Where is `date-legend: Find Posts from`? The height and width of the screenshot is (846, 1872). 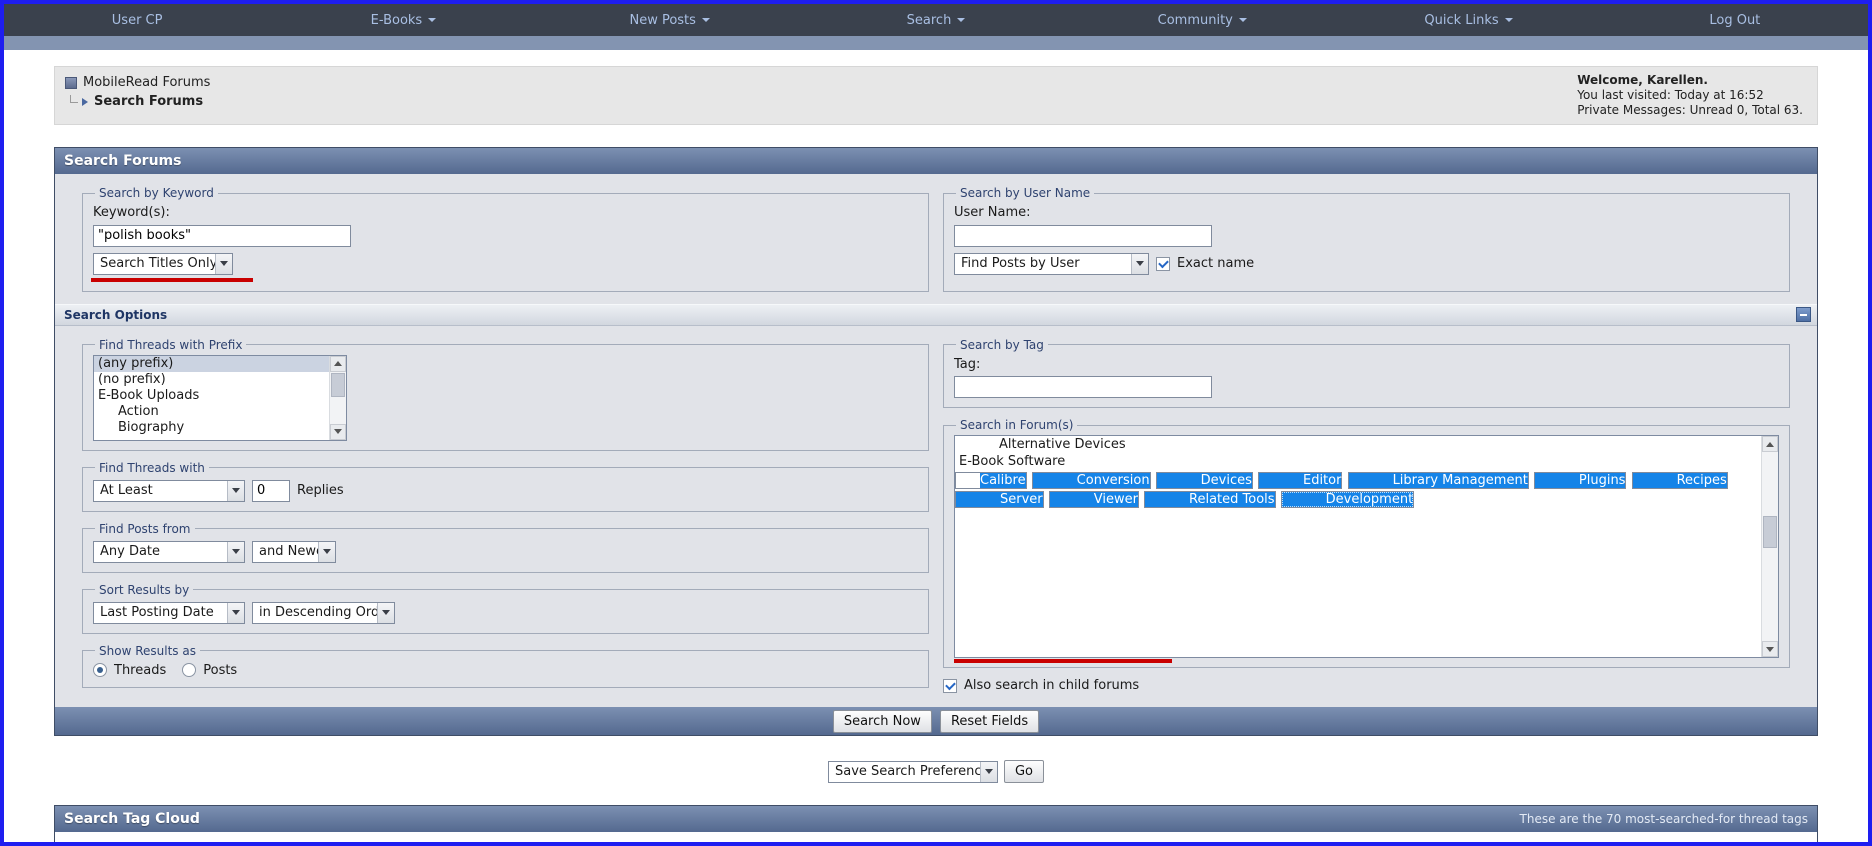
date-legend: Find Posts from is located at coordinates (145, 528).